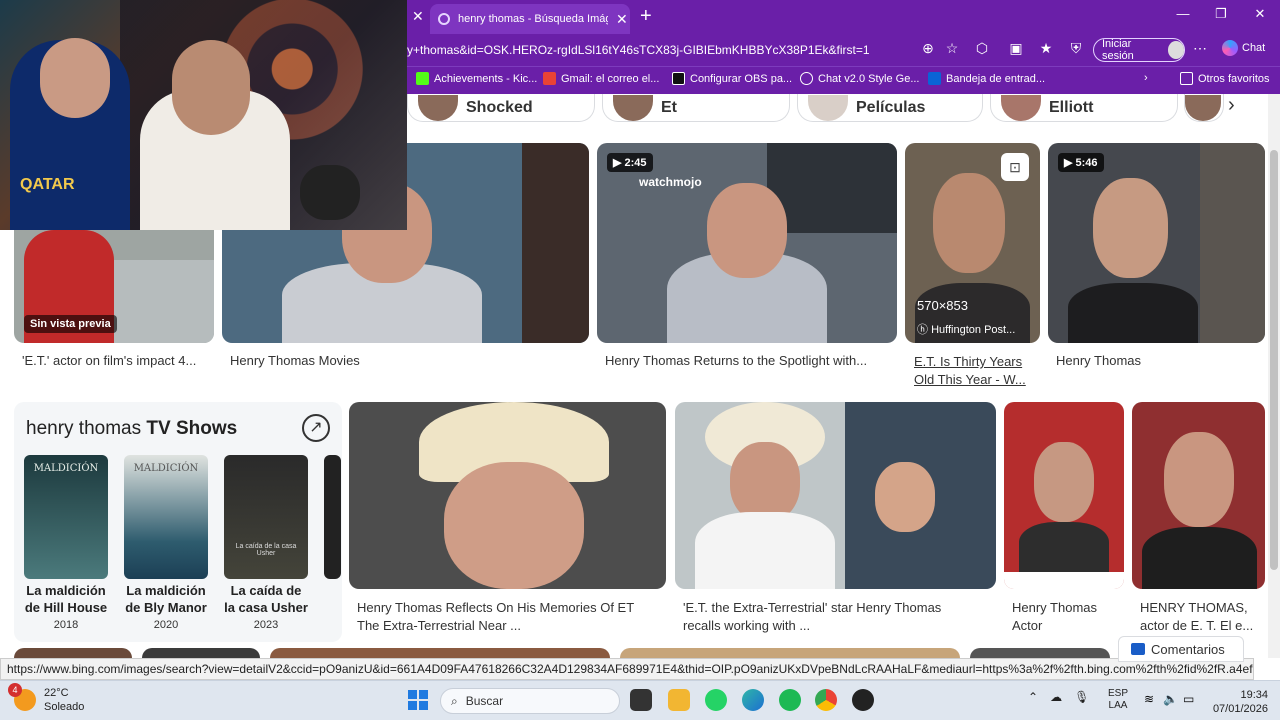  Describe the element at coordinates (1149, 699) in the screenshot. I see `wifi-icon: ≋` at that location.